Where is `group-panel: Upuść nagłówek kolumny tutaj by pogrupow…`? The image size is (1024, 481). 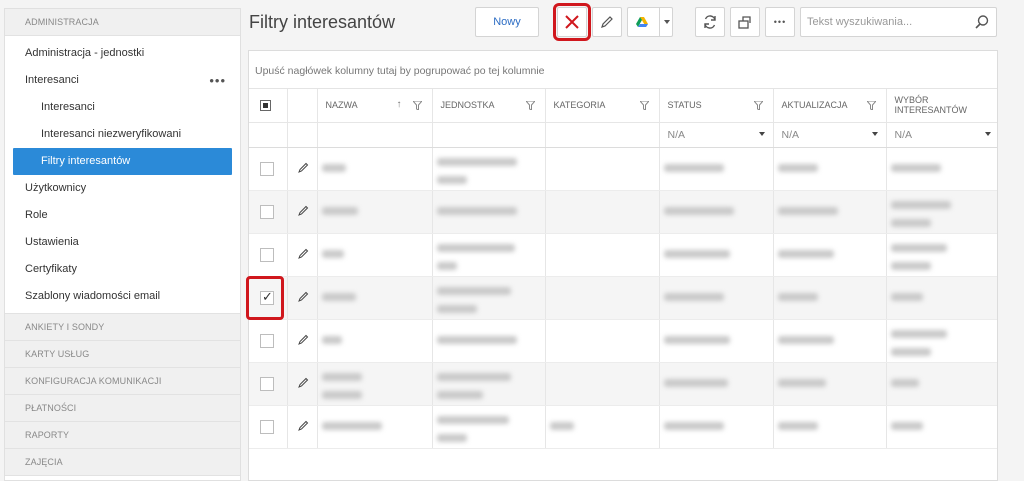
group-panel: Upuść nagłówek kolumny tutaj by pogrupow… is located at coordinates (623, 70).